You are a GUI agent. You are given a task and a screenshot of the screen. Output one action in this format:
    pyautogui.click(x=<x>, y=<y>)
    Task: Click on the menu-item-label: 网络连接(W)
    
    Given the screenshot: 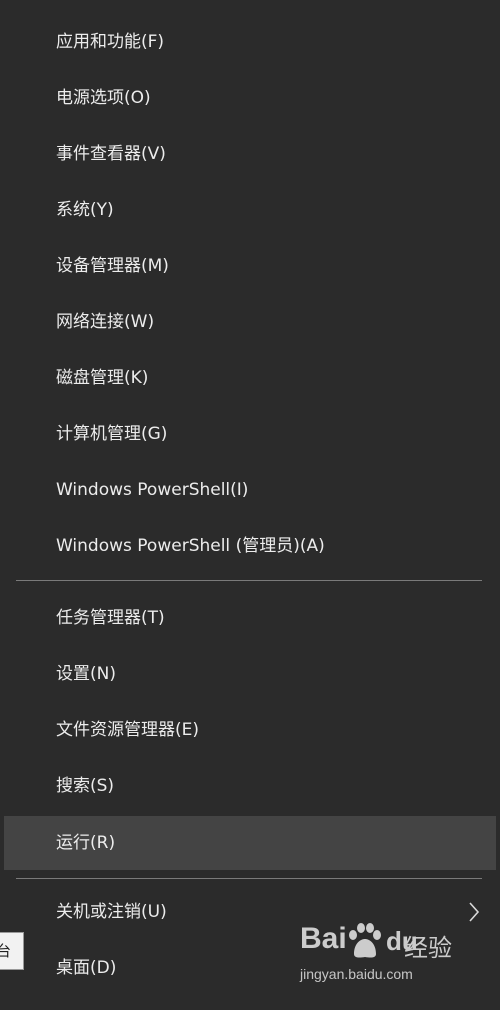 What is the action you would take?
    pyautogui.click(x=105, y=322)
    